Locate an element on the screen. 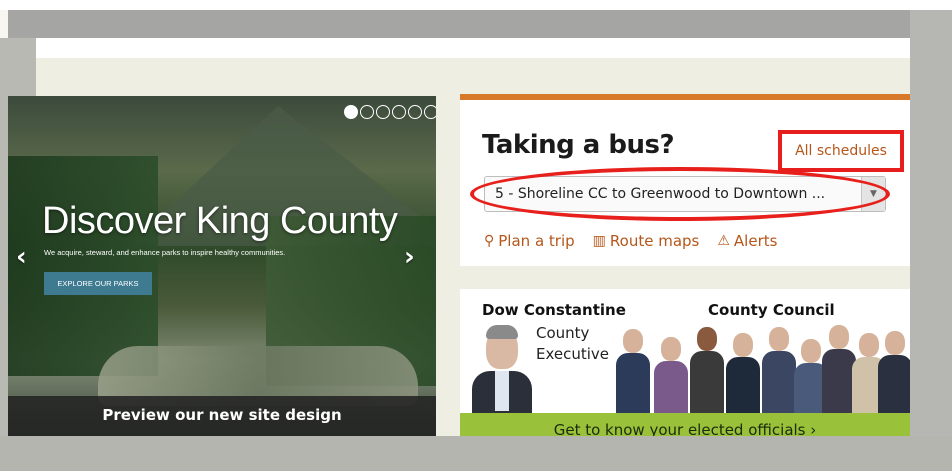 The width and height of the screenshot is (952, 471). right-gray-frame is located at coordinates (931, 240).